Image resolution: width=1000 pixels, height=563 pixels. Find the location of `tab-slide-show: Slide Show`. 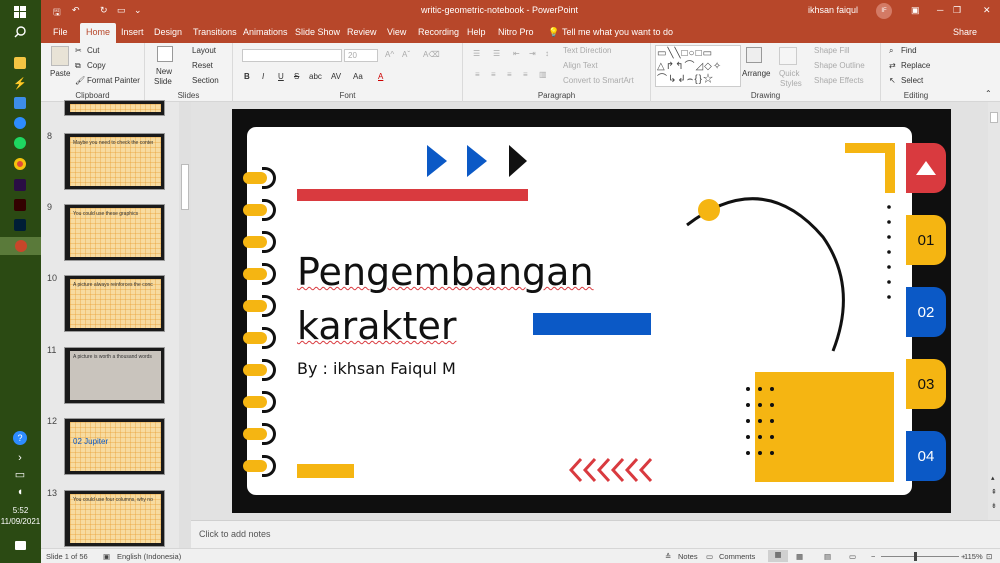

tab-slide-show: Slide Show is located at coordinates (317, 32).